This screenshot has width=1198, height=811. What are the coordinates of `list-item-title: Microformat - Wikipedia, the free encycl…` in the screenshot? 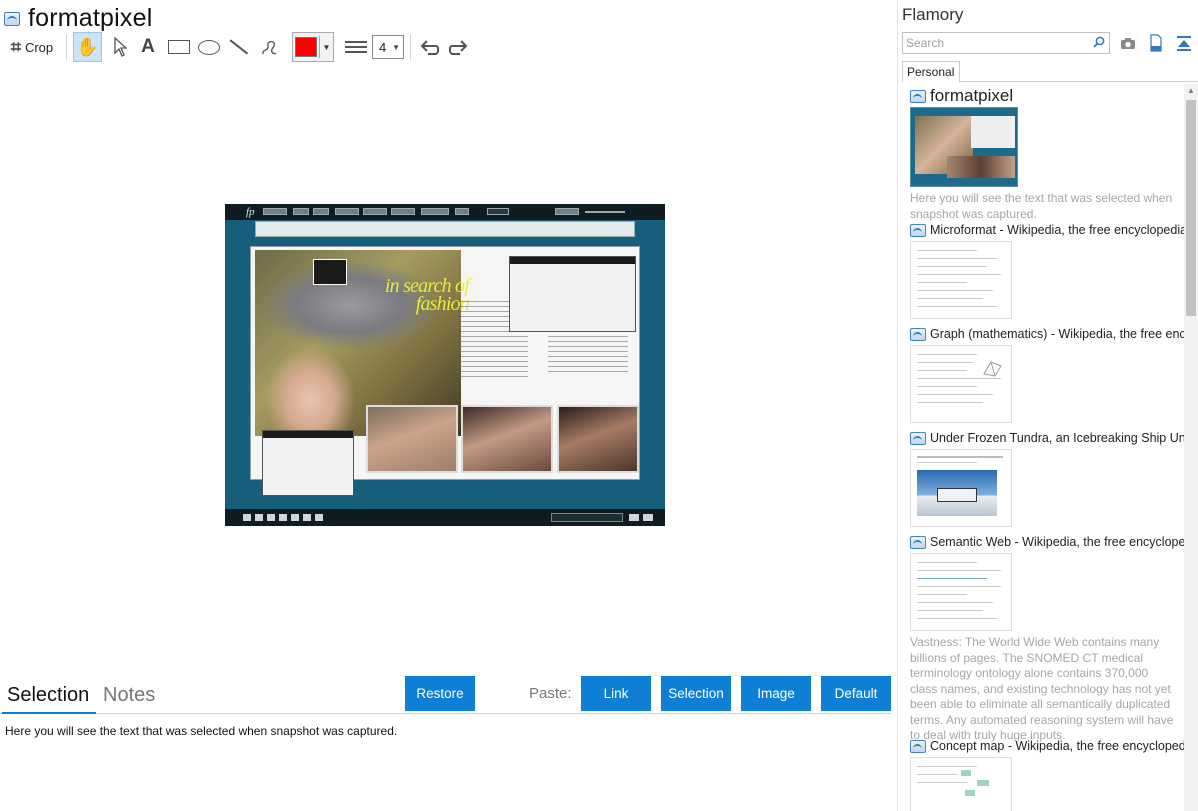 It's located at (1057, 230).